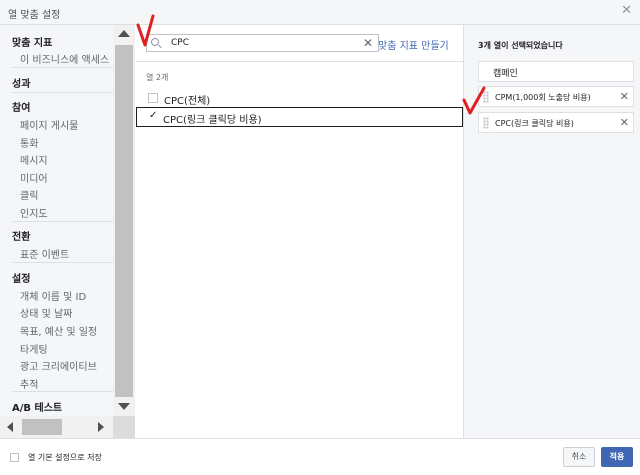 The image size is (640, 475). Describe the element at coordinates (413, 44) in the screenshot. I see `create-custom-metric-link: 맞춤 지표 만들기` at that location.